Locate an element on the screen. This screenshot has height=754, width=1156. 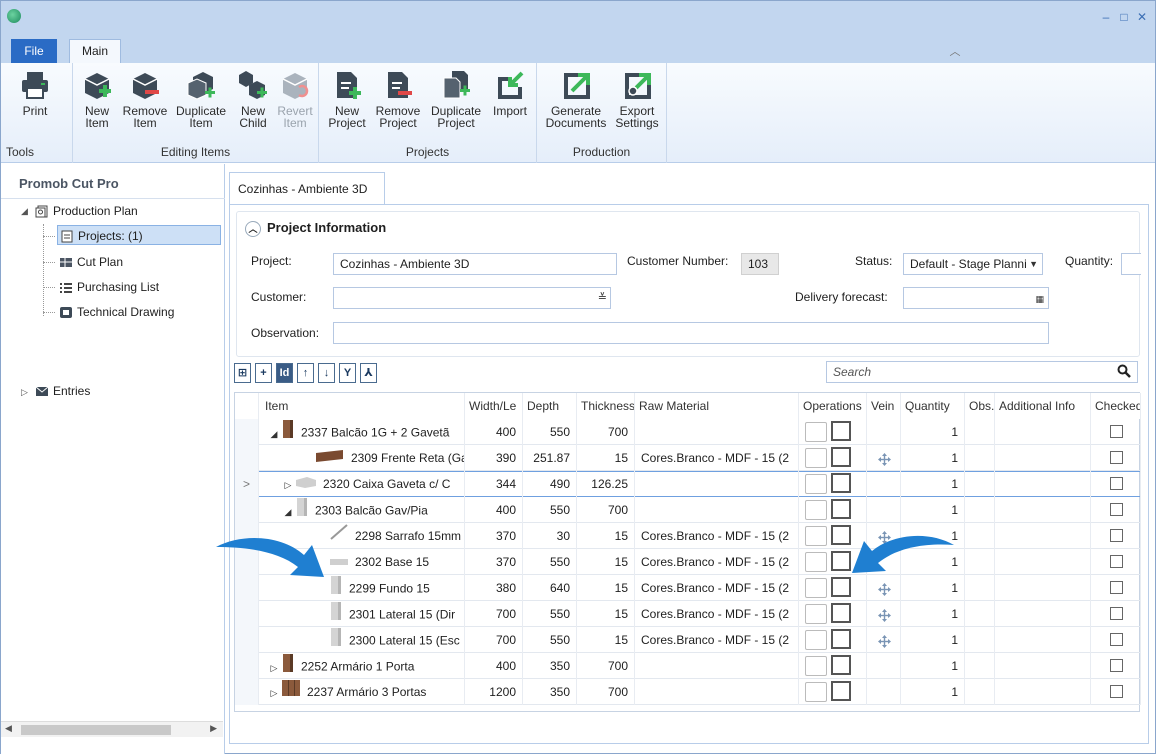
table-row: ▷ 2237 Armário 3 Portas 1200 350 700 1 is located at coordinates (688, 692).